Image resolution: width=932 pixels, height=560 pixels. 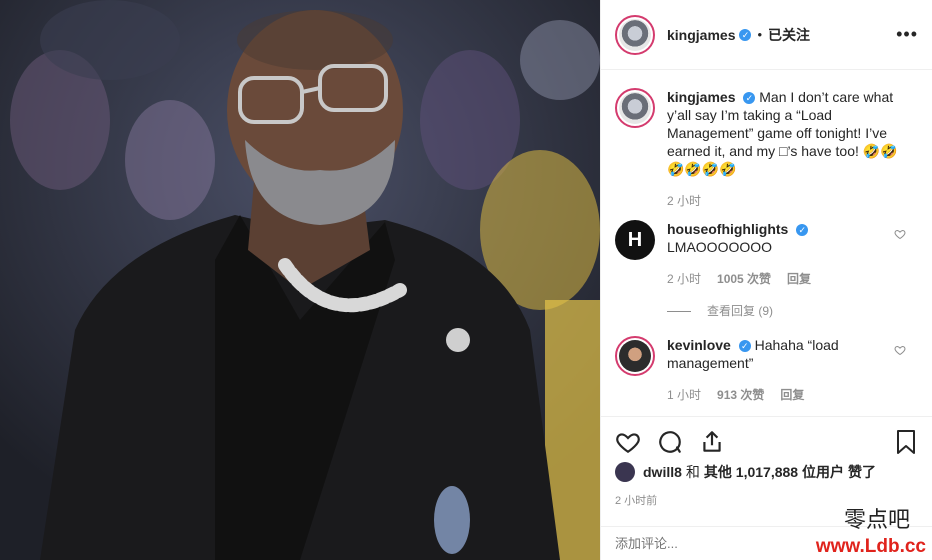 I want to click on post-header: kingjames ✓ • 已关注 •••, so click(x=766, y=35).